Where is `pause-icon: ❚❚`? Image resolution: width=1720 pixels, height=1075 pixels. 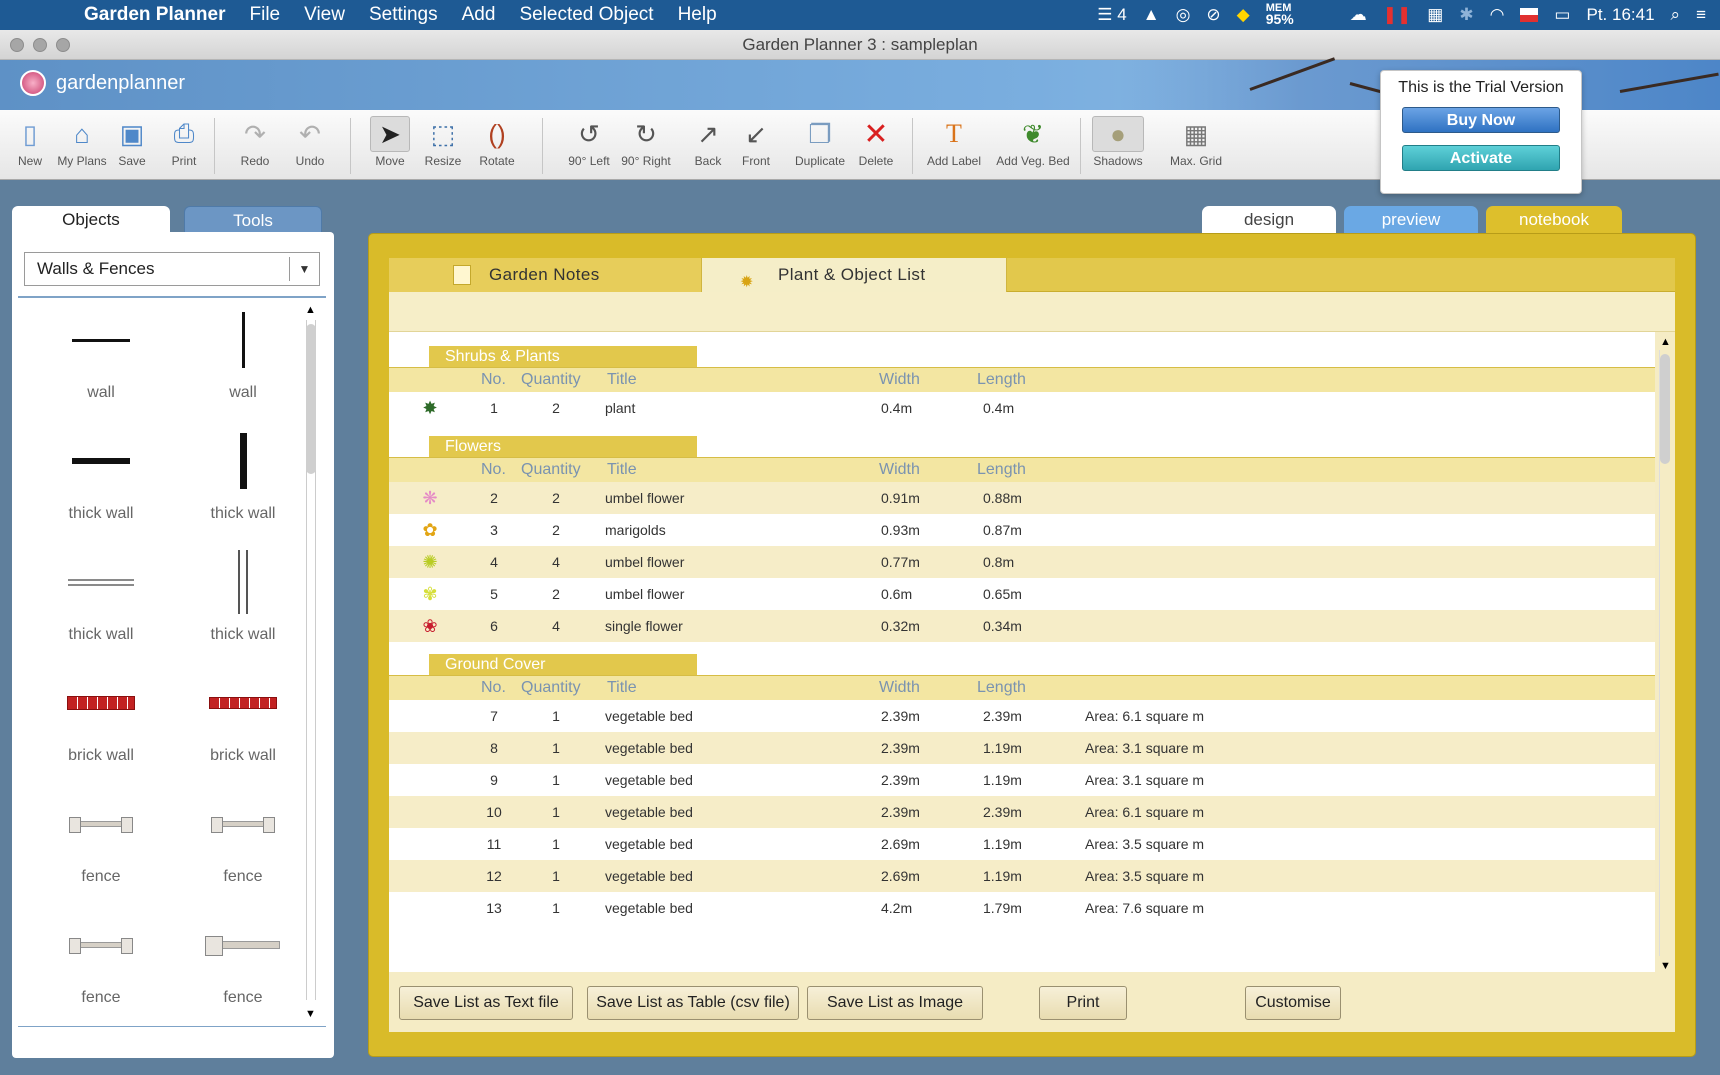
pause-icon: ❚❚ is located at coordinates (1397, 15).